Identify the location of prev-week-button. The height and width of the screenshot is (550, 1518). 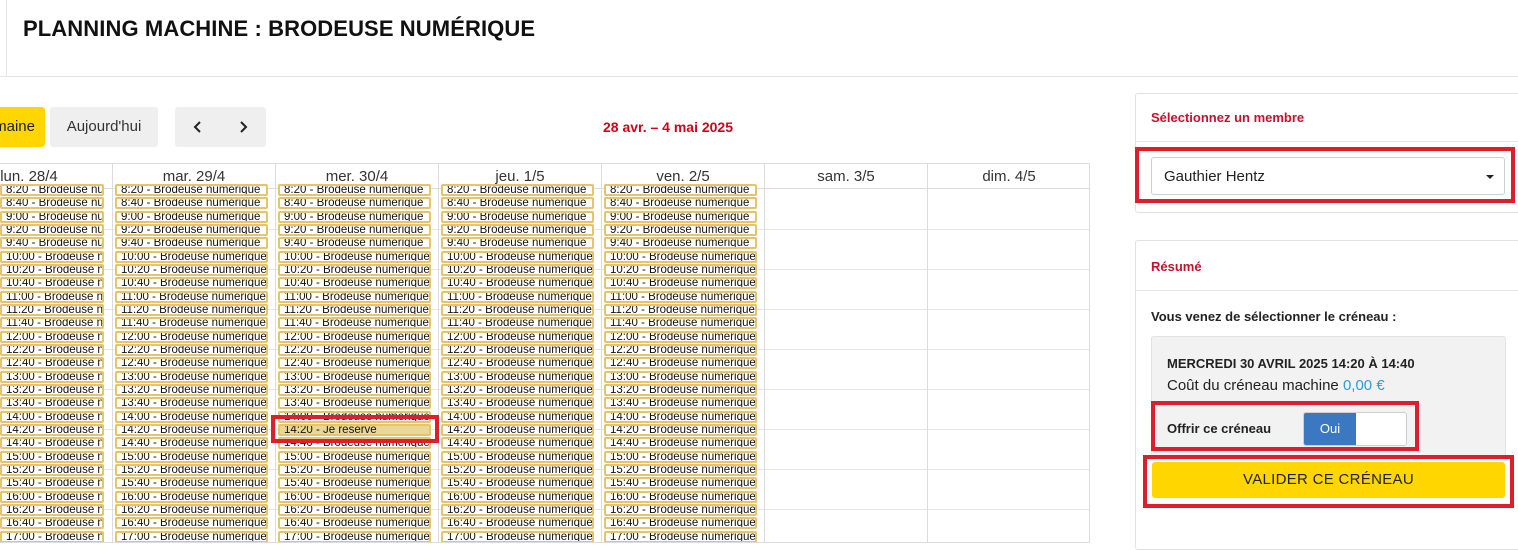
(197, 127).